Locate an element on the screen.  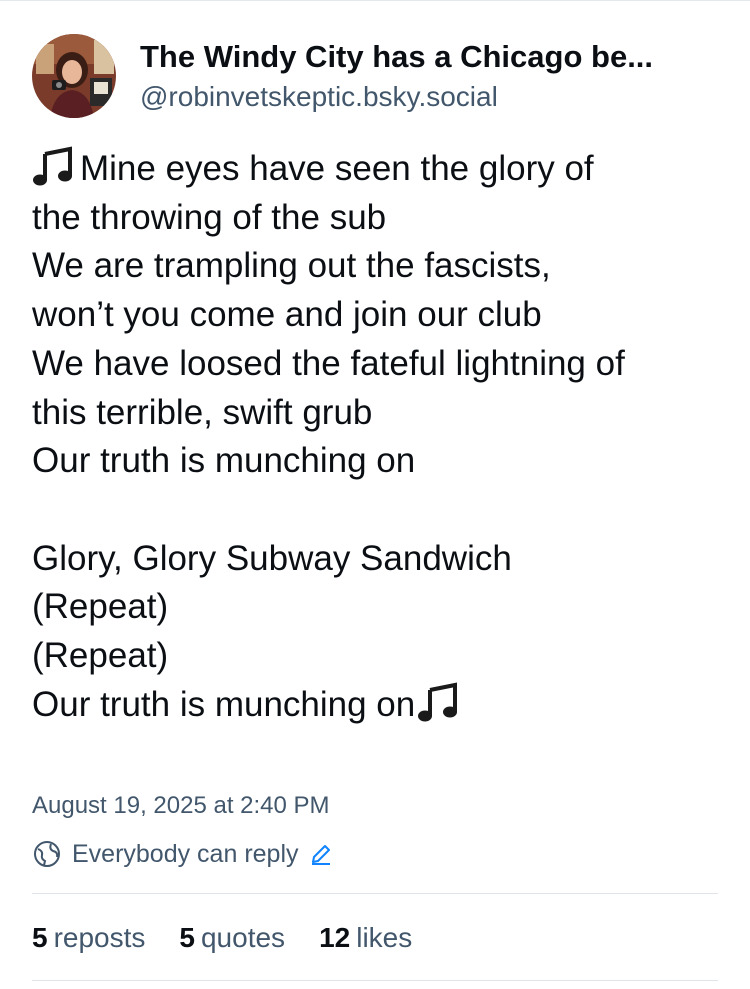
likes-label: likes is located at coordinates (384, 937).